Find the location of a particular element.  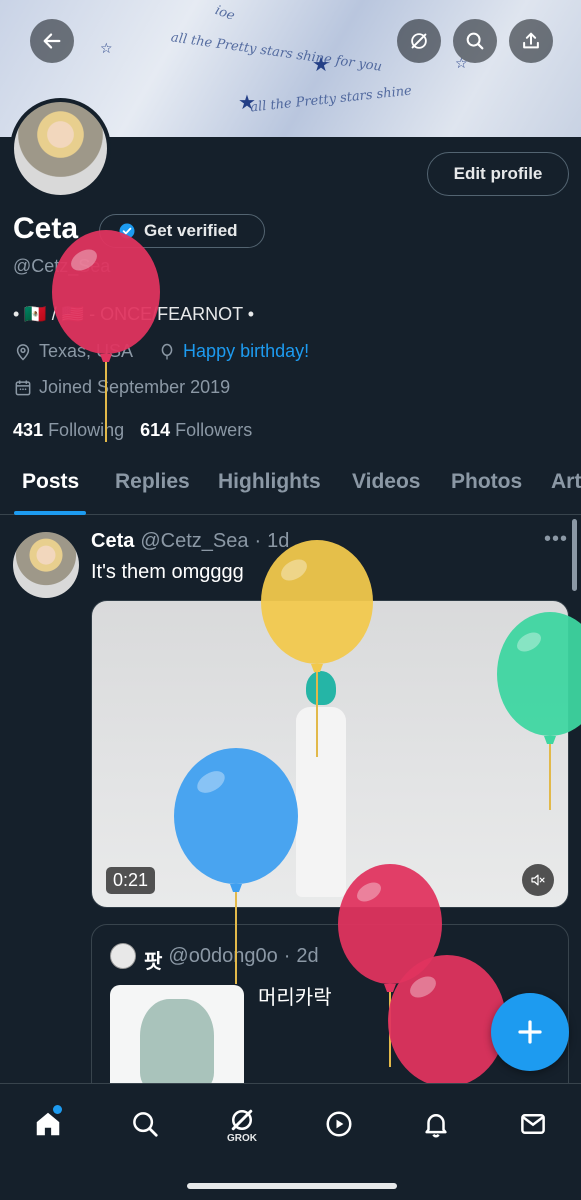

active-tab-indicator is located at coordinates (50, 513).